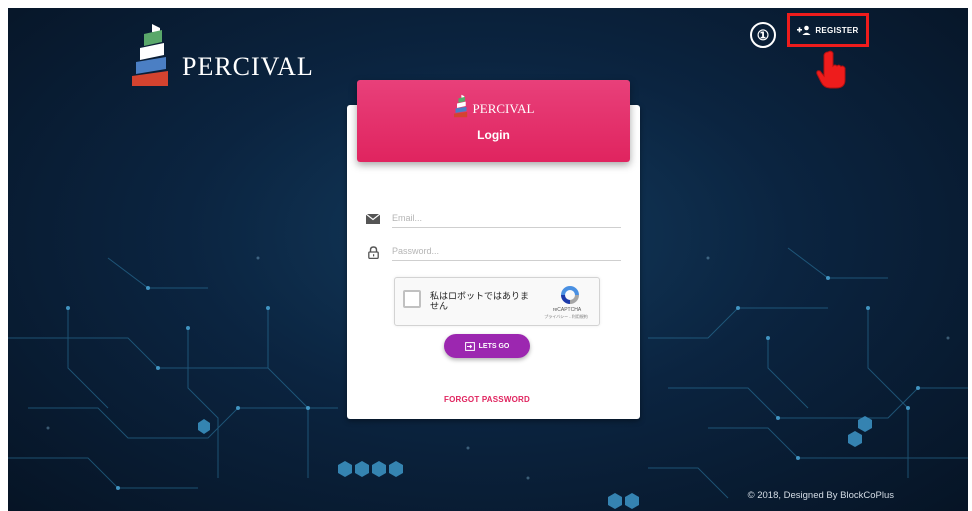 Image resolution: width=972 pixels, height=511 pixels. What do you see at coordinates (373, 252) in the screenshot?
I see `lock-icon` at bounding box center [373, 252].